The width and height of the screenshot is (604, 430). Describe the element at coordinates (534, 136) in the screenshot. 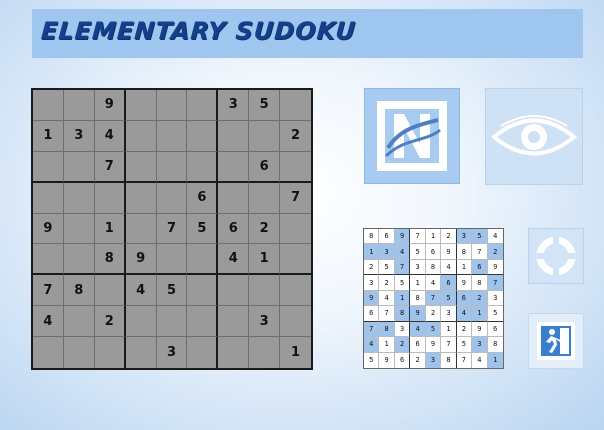

I see `show-solution-button` at that location.